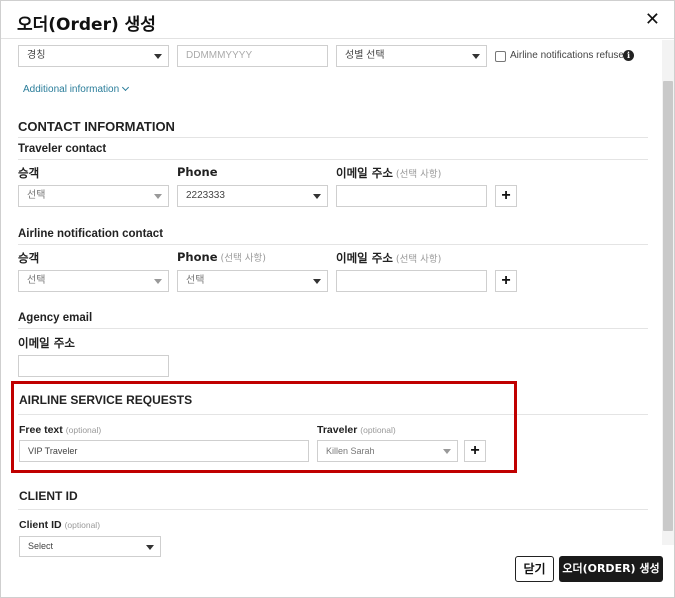 This screenshot has width=675, height=598. I want to click on traveler-contact-title: Traveler contact, so click(62, 149).